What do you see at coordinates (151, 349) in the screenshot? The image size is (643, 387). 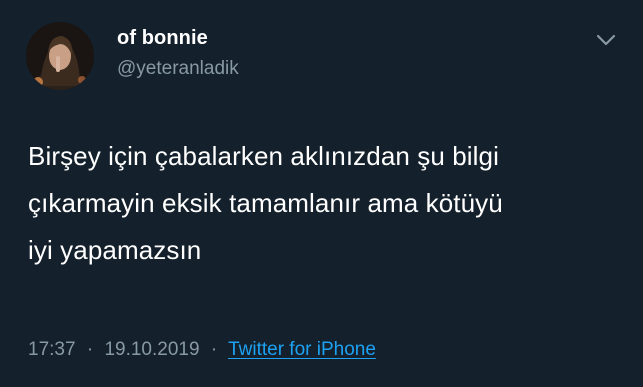 I see `tweet-date: 19.10.2019` at bounding box center [151, 349].